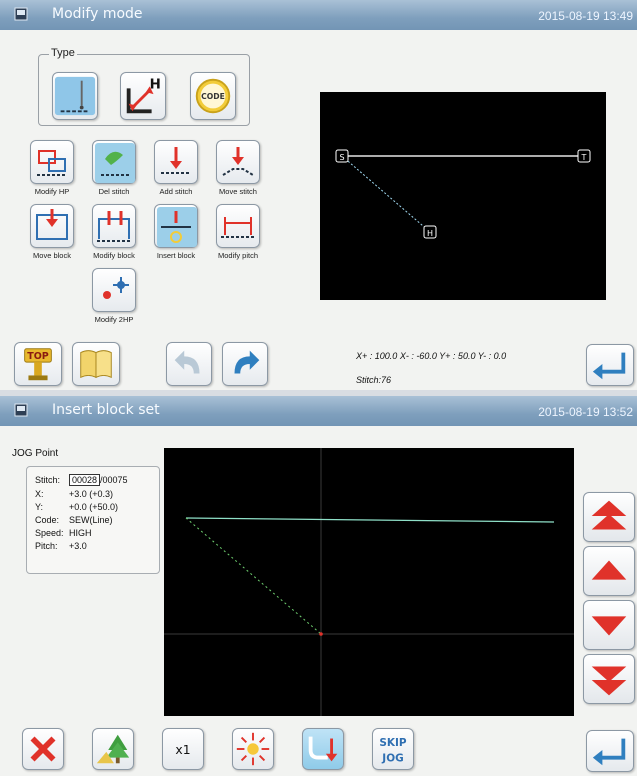 Image resolution: width=637 pixels, height=776 pixels. What do you see at coordinates (245, 364) in the screenshot?
I see `redo-button` at bounding box center [245, 364].